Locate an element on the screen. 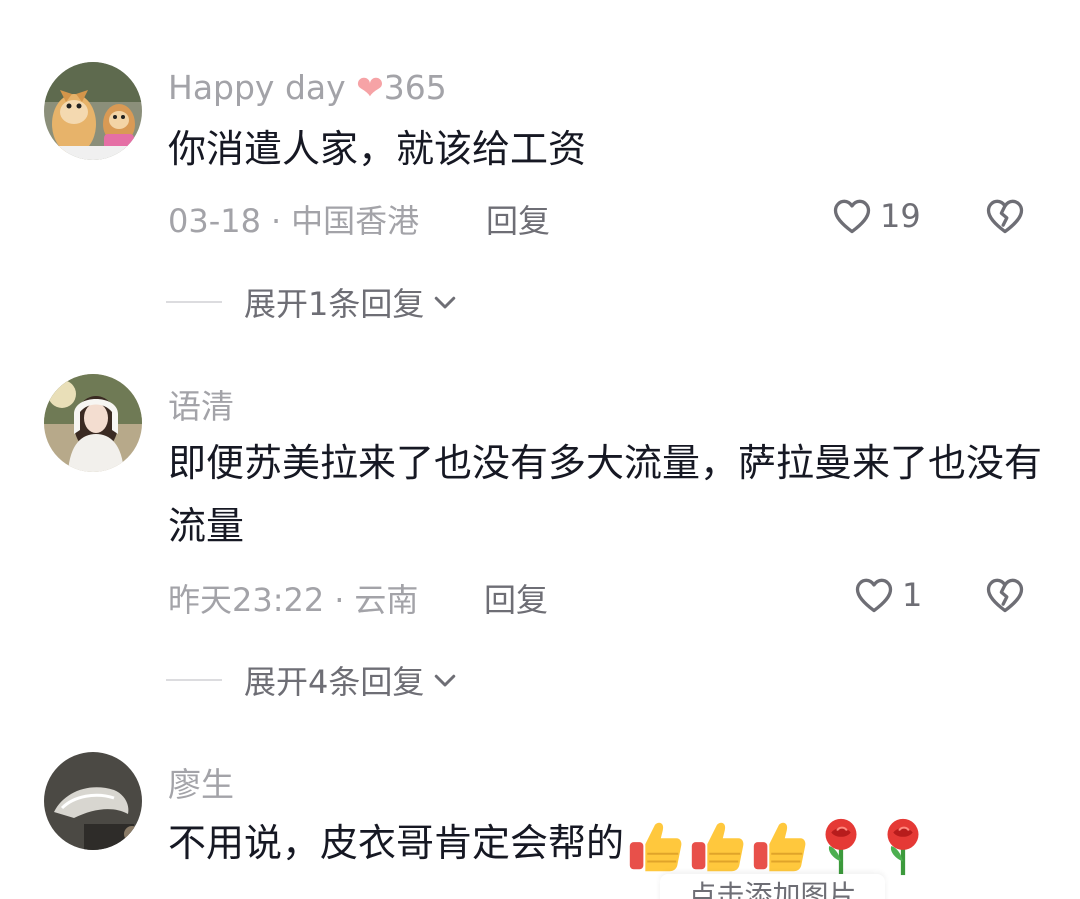  comment-text-content: 不用说，皮衣哥肯定会帮的 is located at coordinates (396, 843).